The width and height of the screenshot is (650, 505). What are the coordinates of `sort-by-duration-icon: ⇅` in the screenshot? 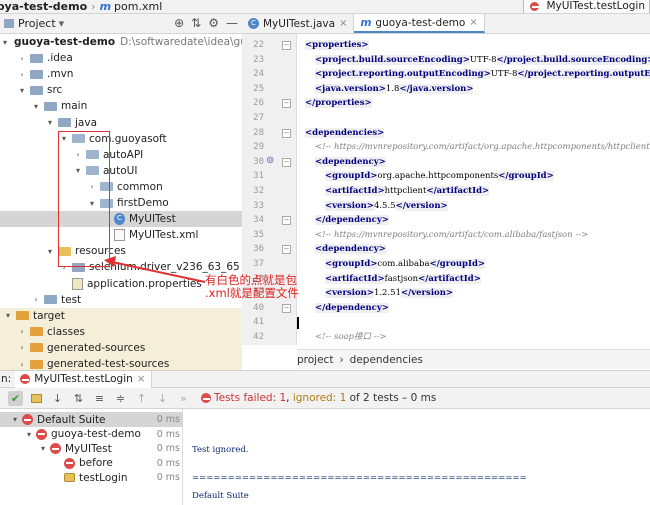 It's located at (78, 398).